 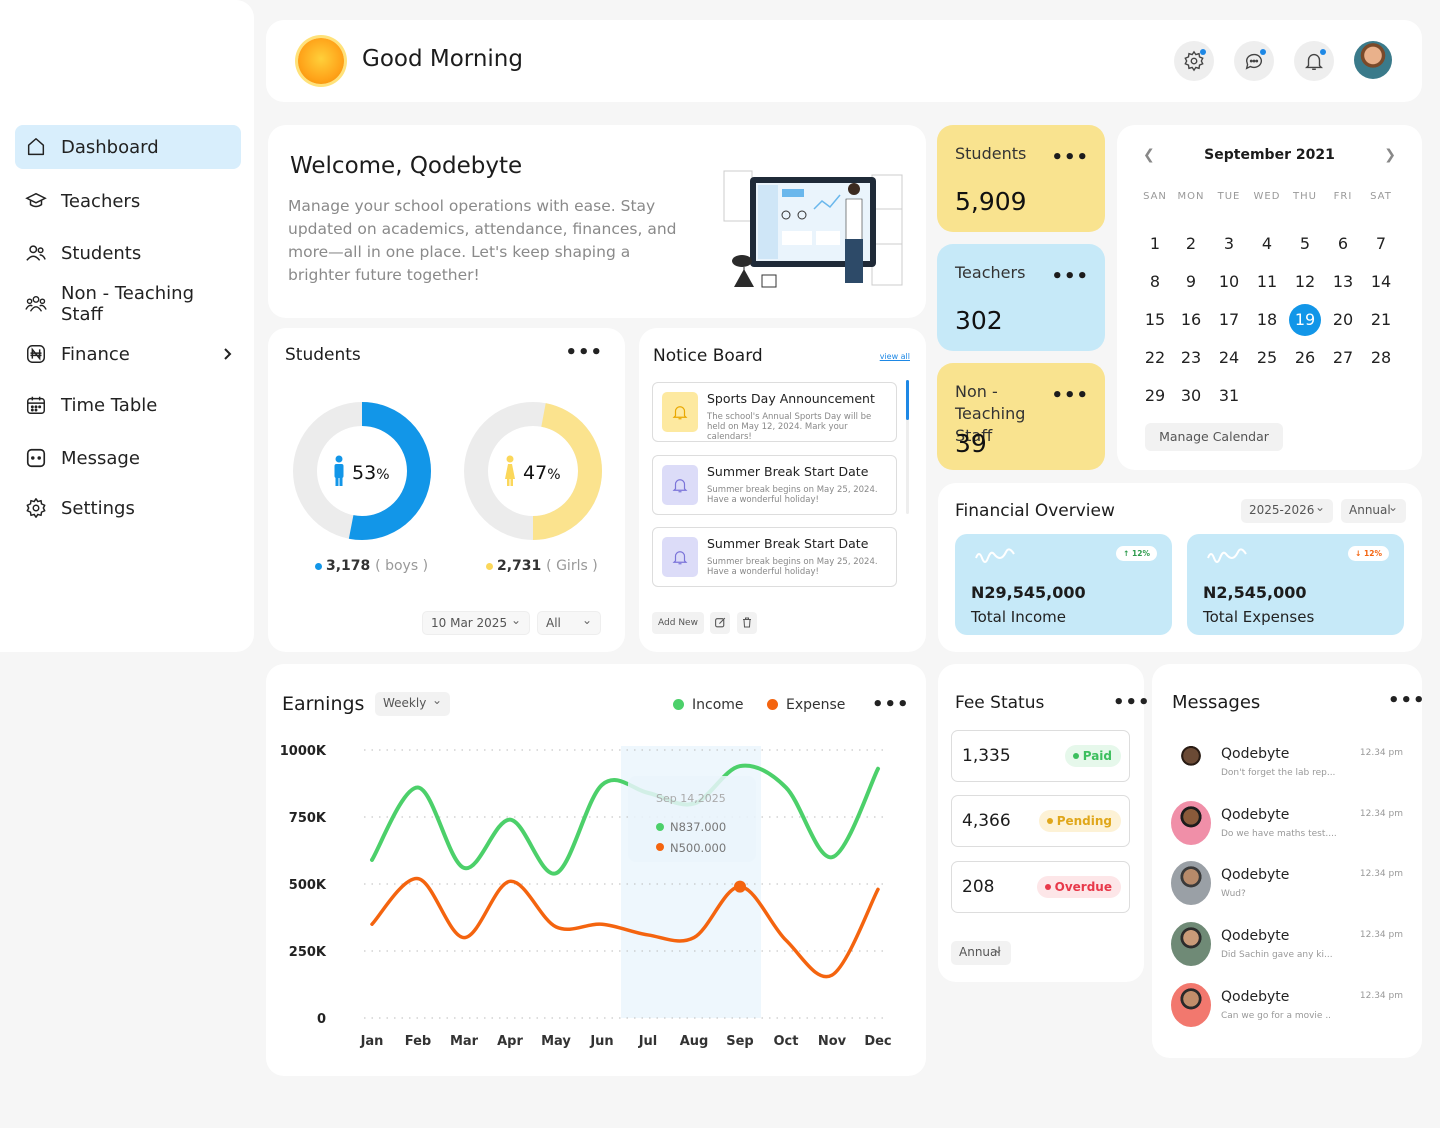 What do you see at coordinates (1214, 437) in the screenshot?
I see `manage-calendar-button: Manage Calendar` at bounding box center [1214, 437].